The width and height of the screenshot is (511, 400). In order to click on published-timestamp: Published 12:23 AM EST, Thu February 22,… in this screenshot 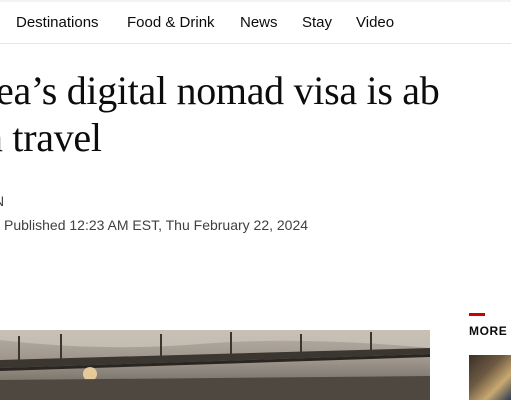, I will do `click(156, 225)`.